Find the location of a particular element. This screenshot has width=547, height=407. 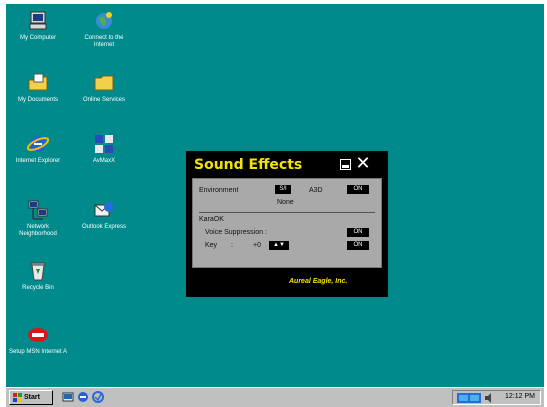

avmaxx-icon is located at coordinates (104, 144).